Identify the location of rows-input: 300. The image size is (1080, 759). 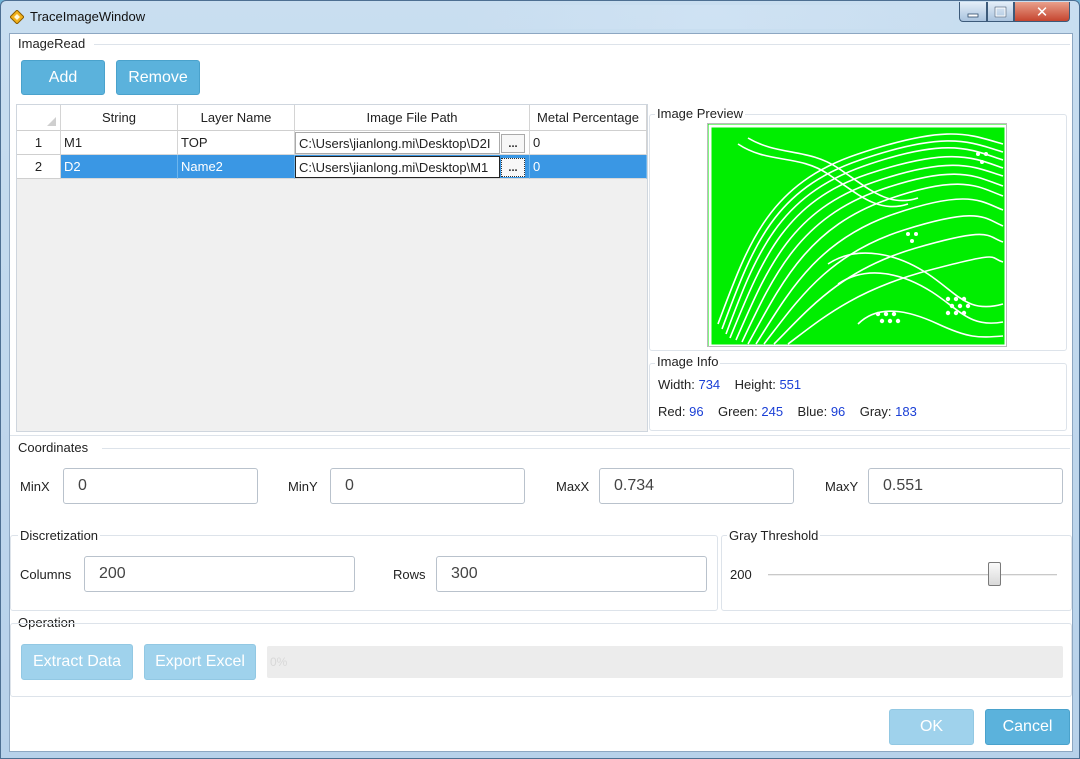
(571, 574).